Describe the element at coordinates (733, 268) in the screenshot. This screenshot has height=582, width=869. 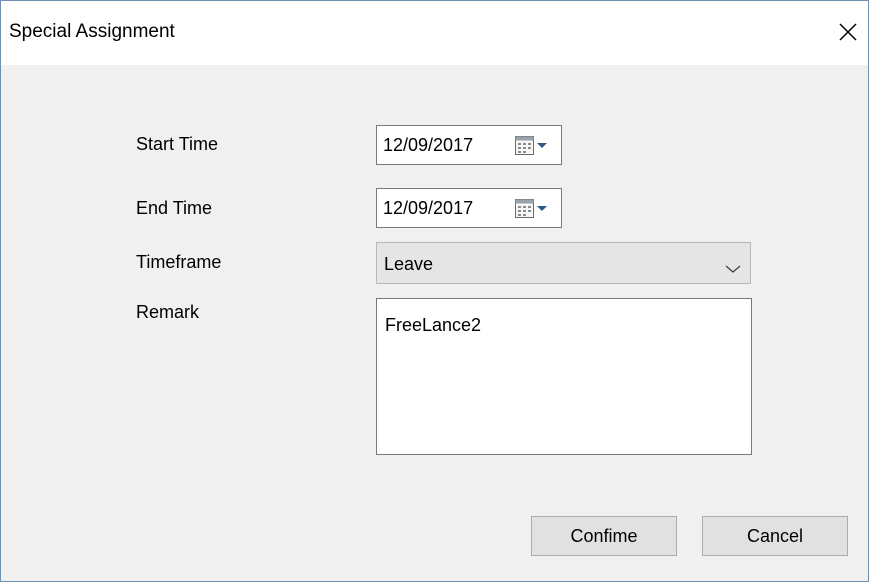
I see `chevron-down-icon` at that location.